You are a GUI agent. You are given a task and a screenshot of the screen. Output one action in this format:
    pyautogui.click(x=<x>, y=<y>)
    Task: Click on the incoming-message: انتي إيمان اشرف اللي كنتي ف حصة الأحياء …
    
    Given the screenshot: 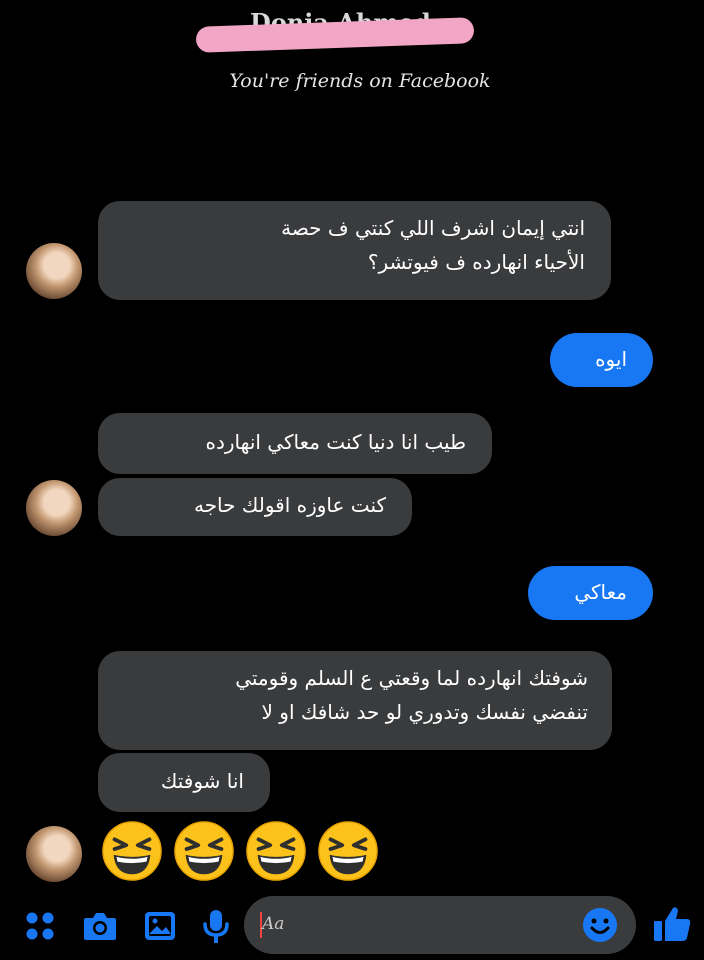 What is the action you would take?
    pyautogui.click(x=354, y=250)
    